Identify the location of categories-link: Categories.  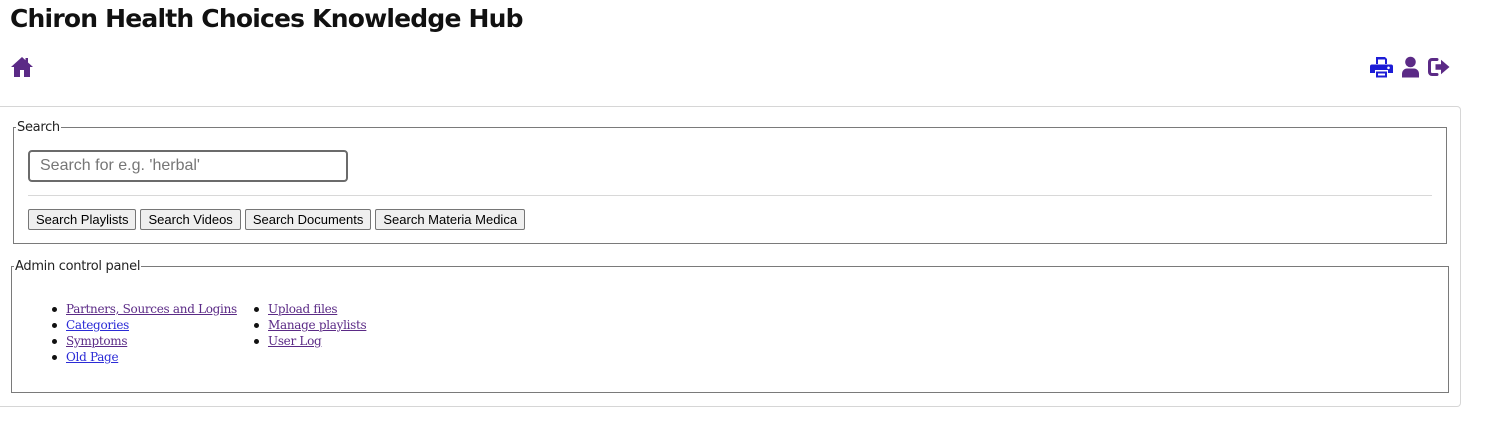
(97, 325).